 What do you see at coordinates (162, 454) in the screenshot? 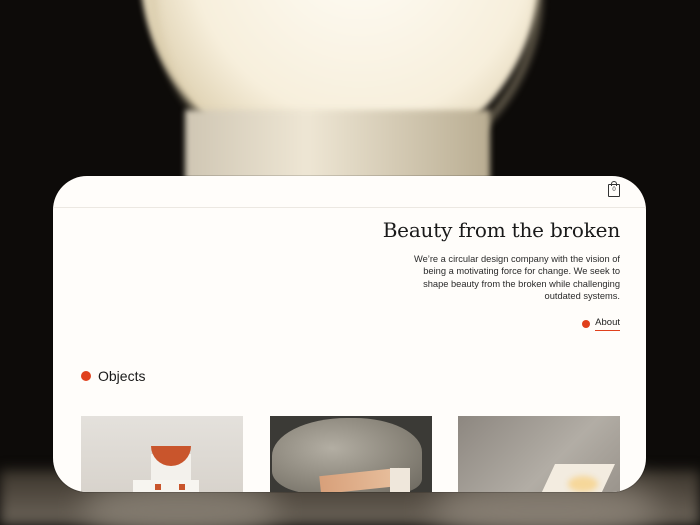
I see `object-tile-ceramic` at bounding box center [162, 454].